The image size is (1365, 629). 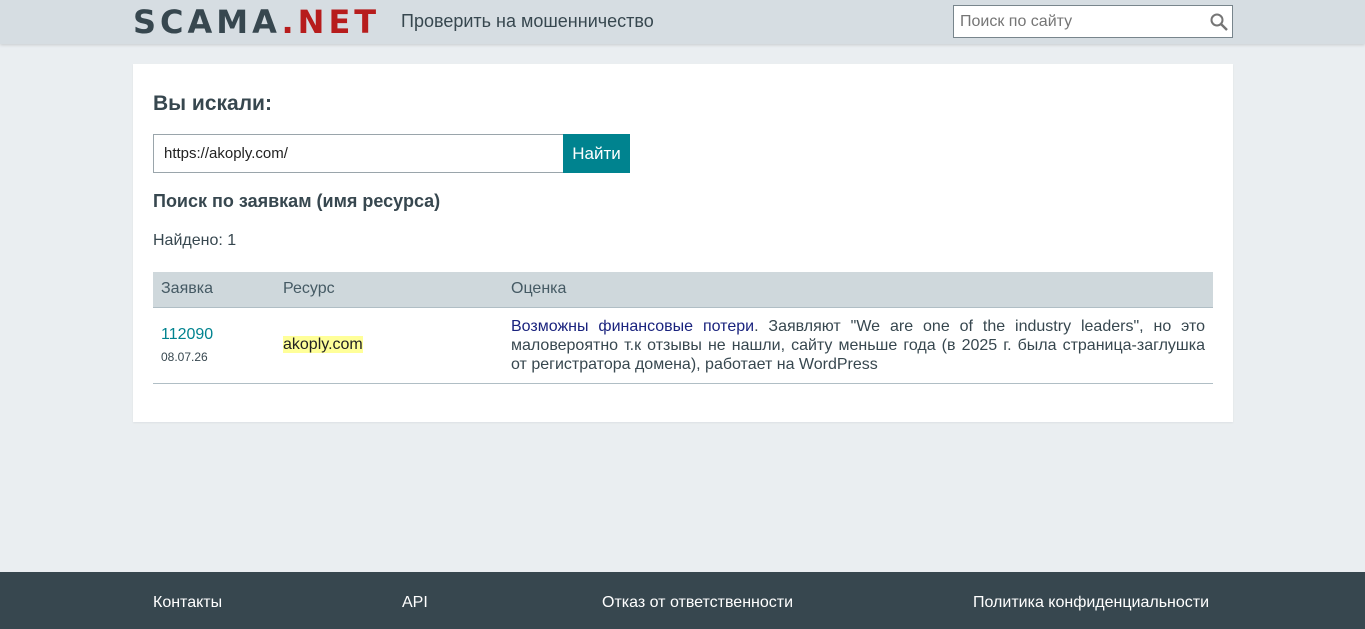 I want to click on resource-cell: akoply.com, so click(x=389, y=345).